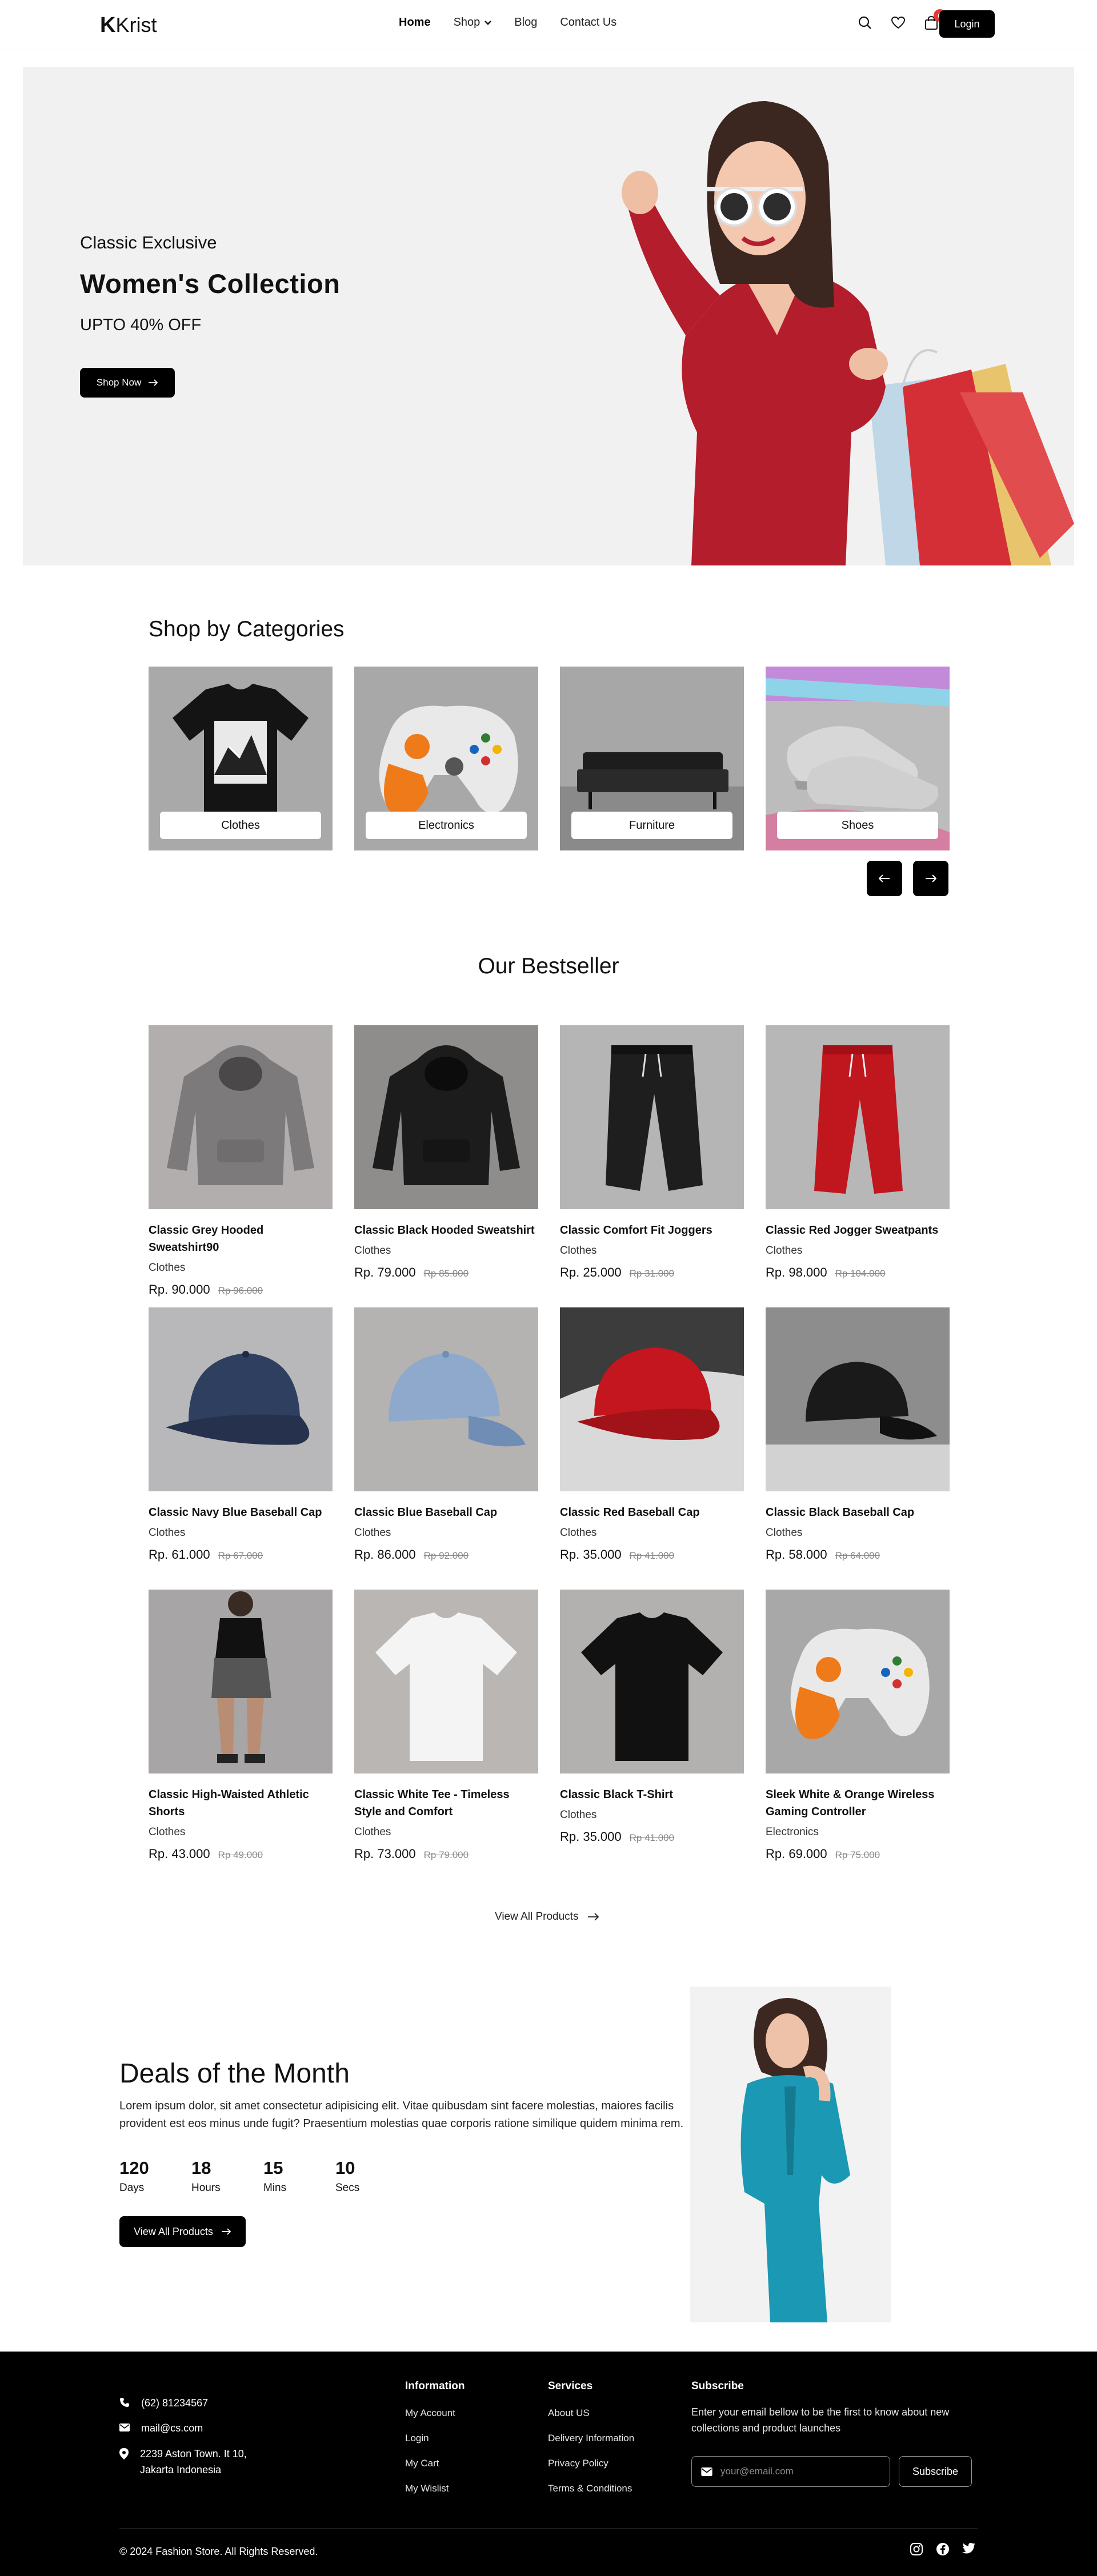 The width and height of the screenshot is (1097, 2576). What do you see at coordinates (652, 758) in the screenshot?
I see `category-card-furniture: Furniture` at bounding box center [652, 758].